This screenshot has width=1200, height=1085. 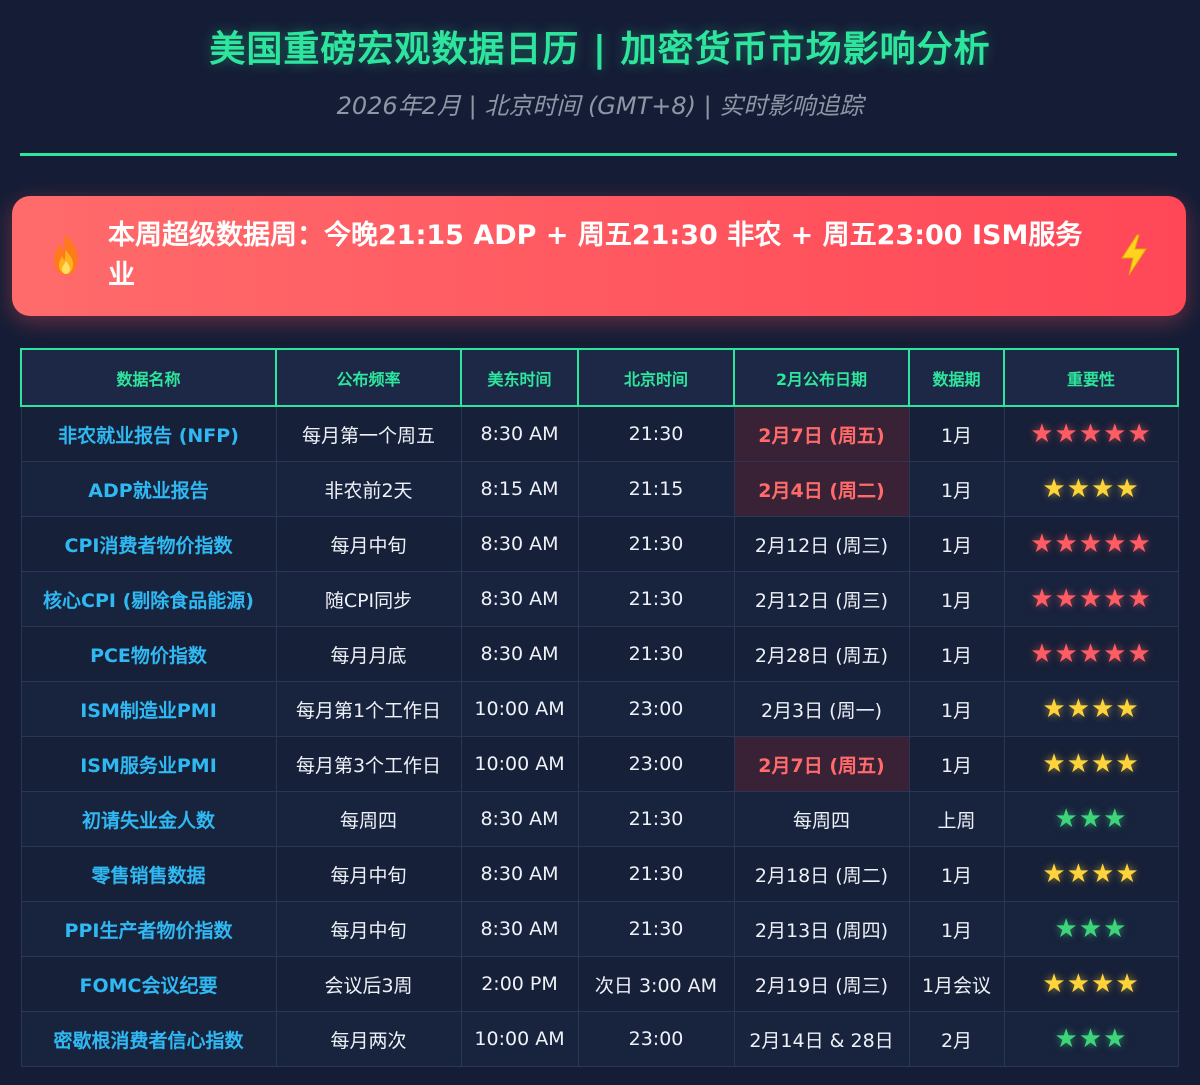 What do you see at coordinates (148, 874) in the screenshot?
I see `indicator-name: 零售销售数据` at bounding box center [148, 874].